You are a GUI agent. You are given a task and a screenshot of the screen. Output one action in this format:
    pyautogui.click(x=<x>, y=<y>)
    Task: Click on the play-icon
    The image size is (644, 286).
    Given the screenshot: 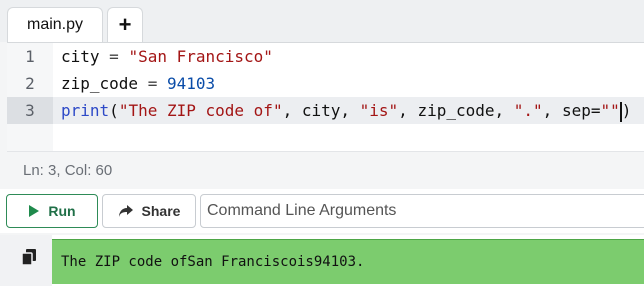 What is the action you would take?
    pyautogui.click(x=34, y=211)
    